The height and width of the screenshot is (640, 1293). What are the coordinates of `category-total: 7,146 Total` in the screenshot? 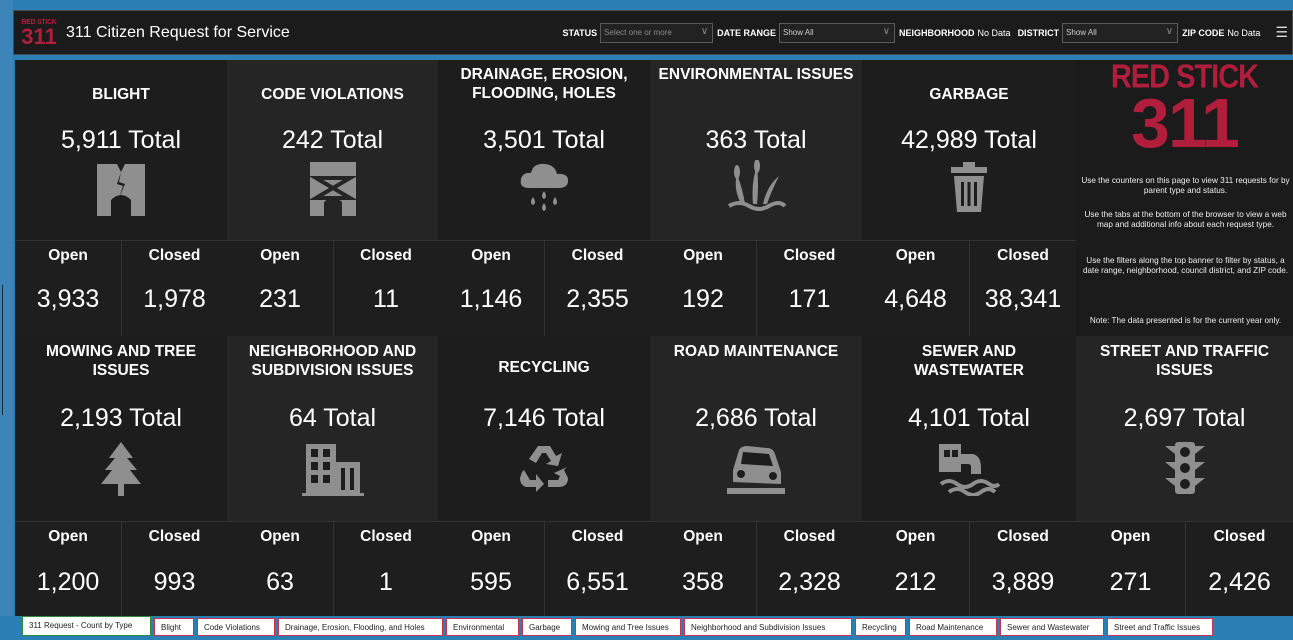 It's located at (544, 418).